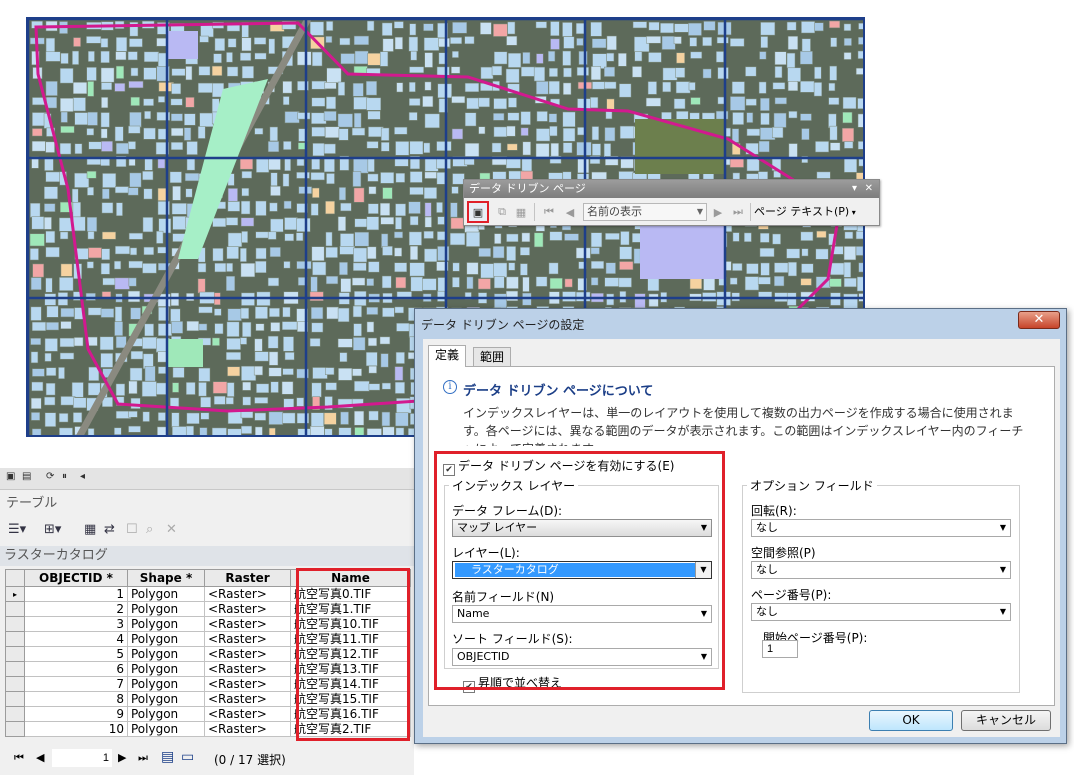  What do you see at coordinates (76, 578) in the screenshot?
I see `column-header: OBJECTID *` at bounding box center [76, 578].